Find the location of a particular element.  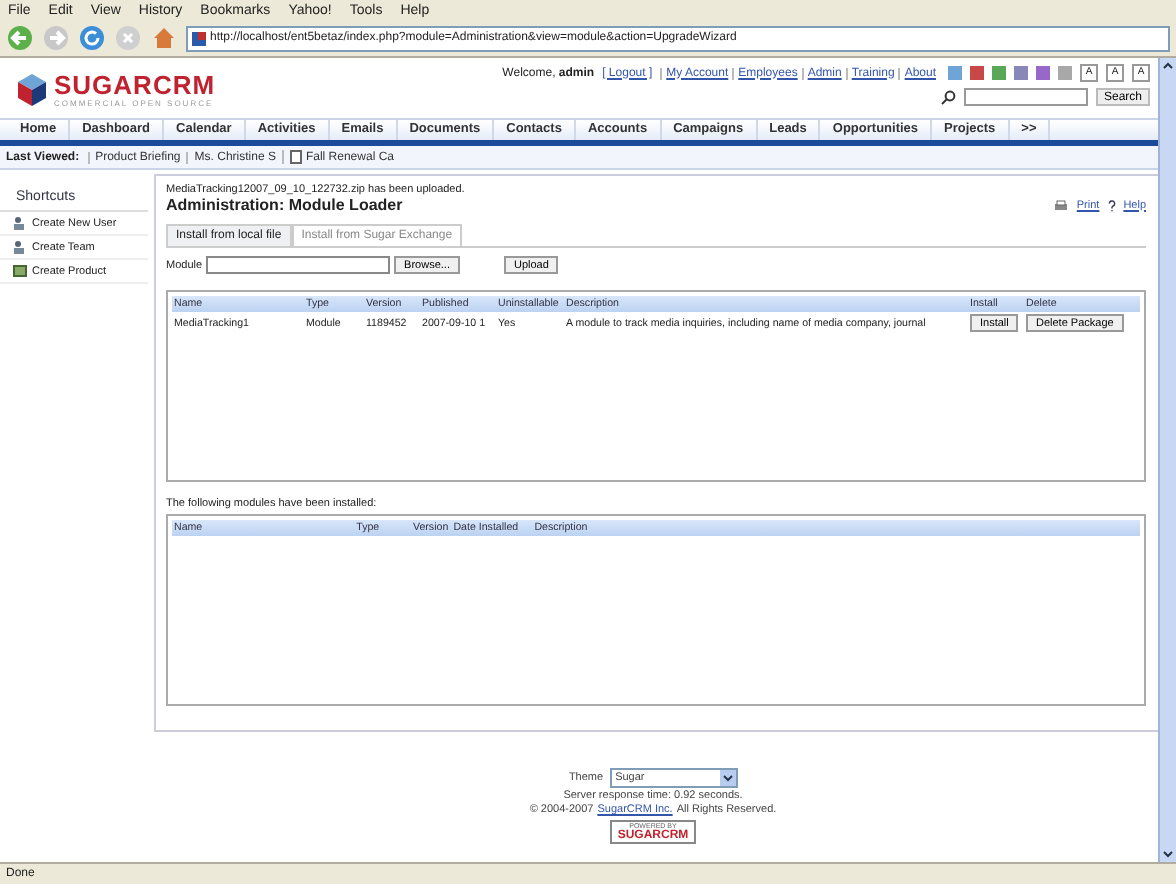

help-icon is located at coordinates (1111, 205).